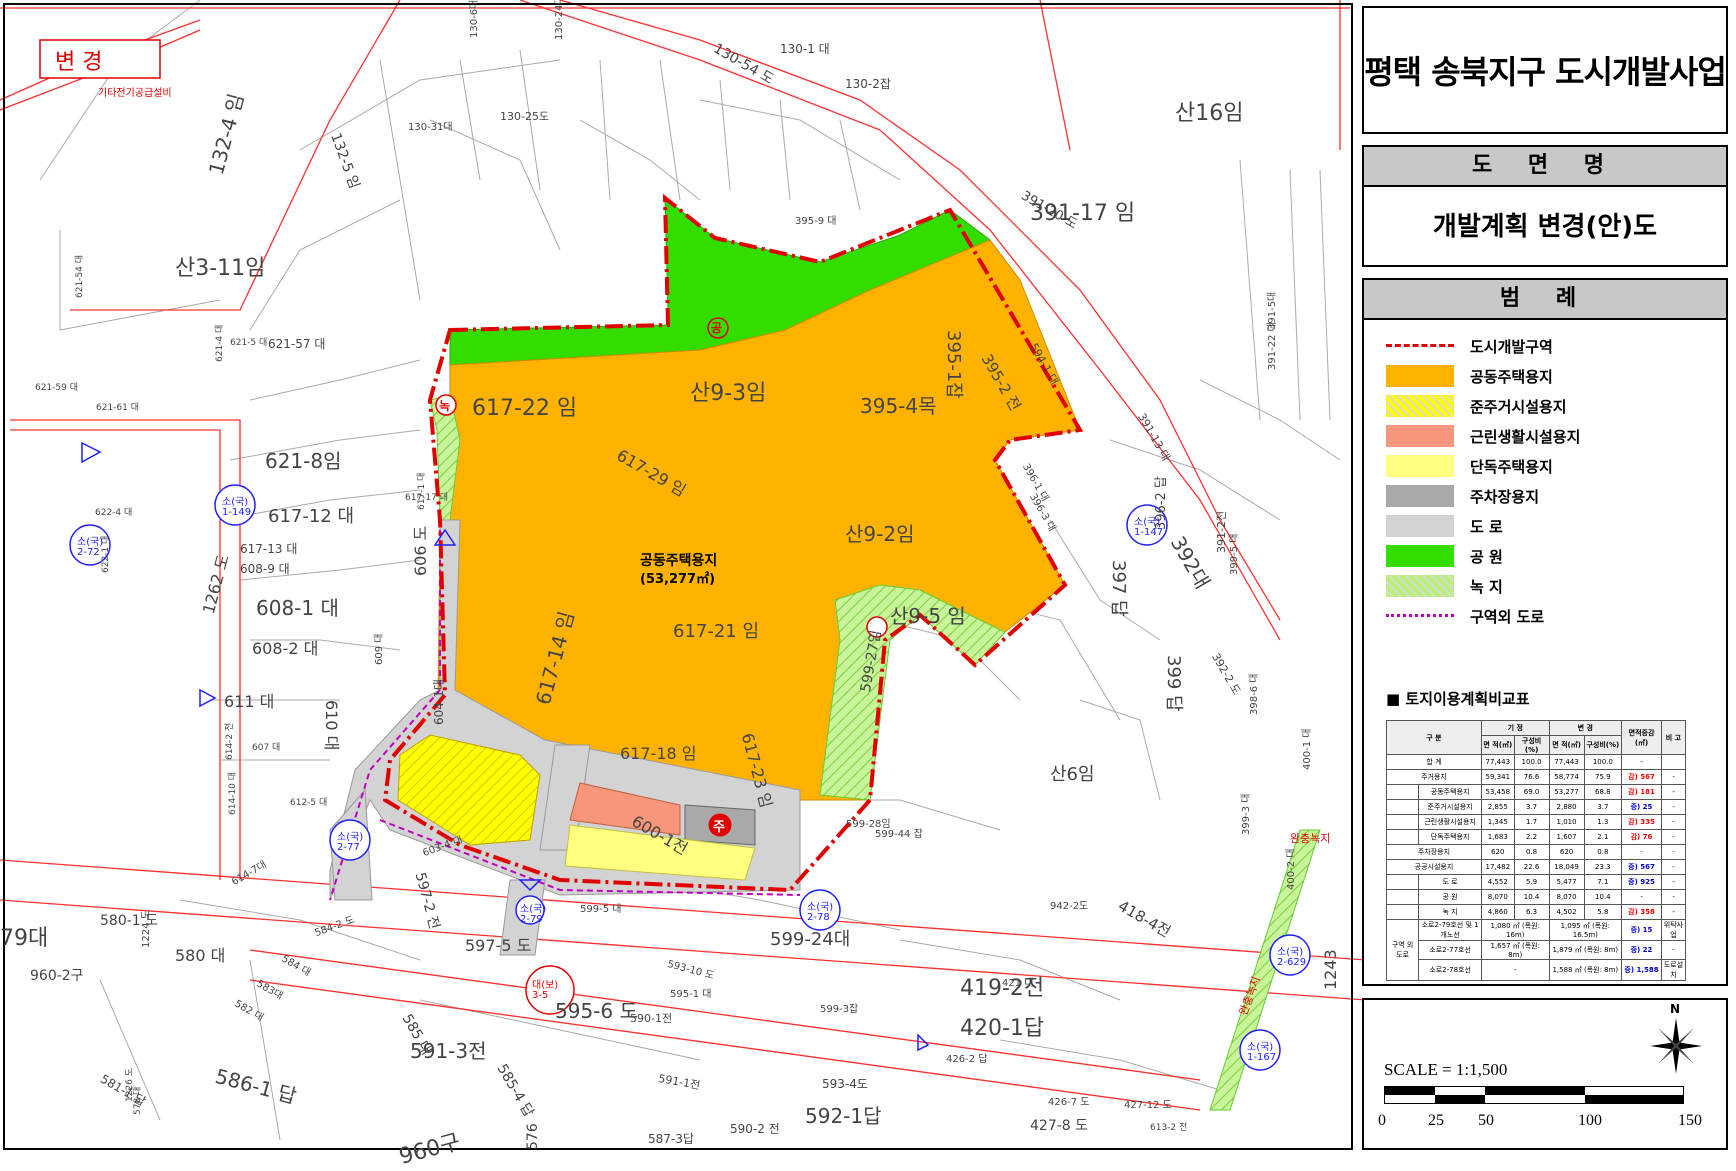 The height and width of the screenshot is (1171, 1736). I want to click on parcel-label: 426-7 도, so click(1069, 1102).